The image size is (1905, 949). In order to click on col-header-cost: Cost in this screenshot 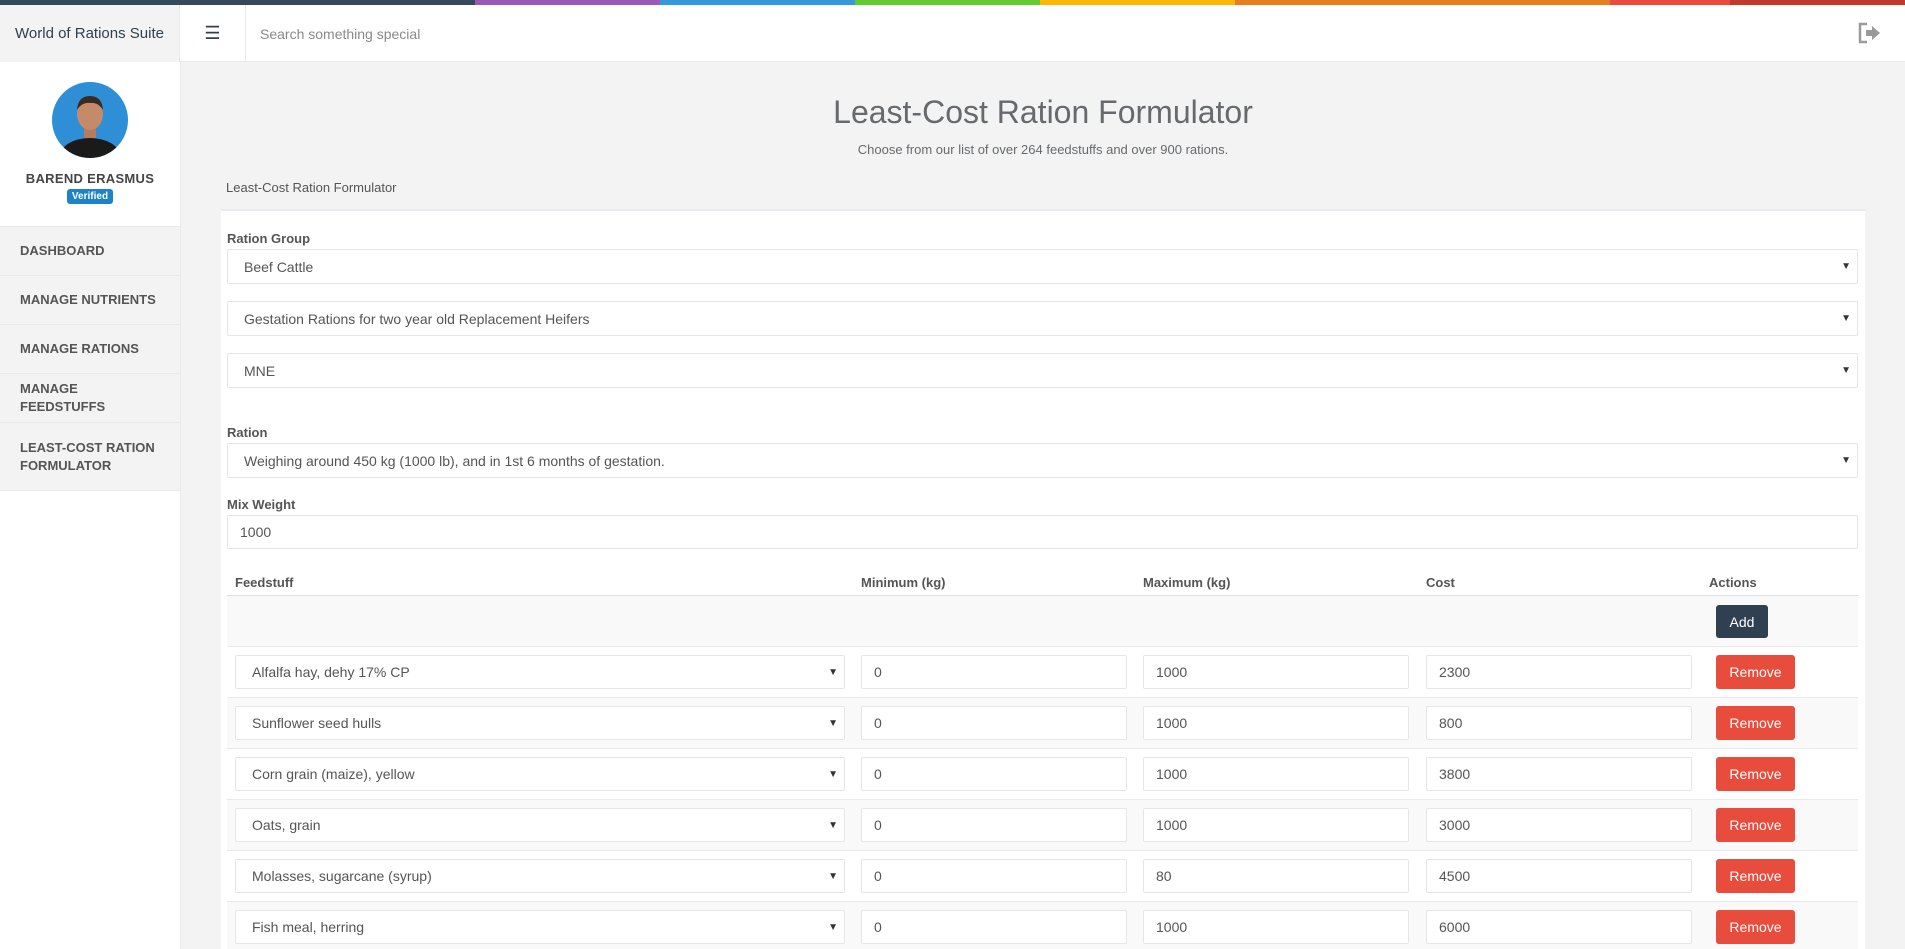, I will do `click(1440, 582)`.